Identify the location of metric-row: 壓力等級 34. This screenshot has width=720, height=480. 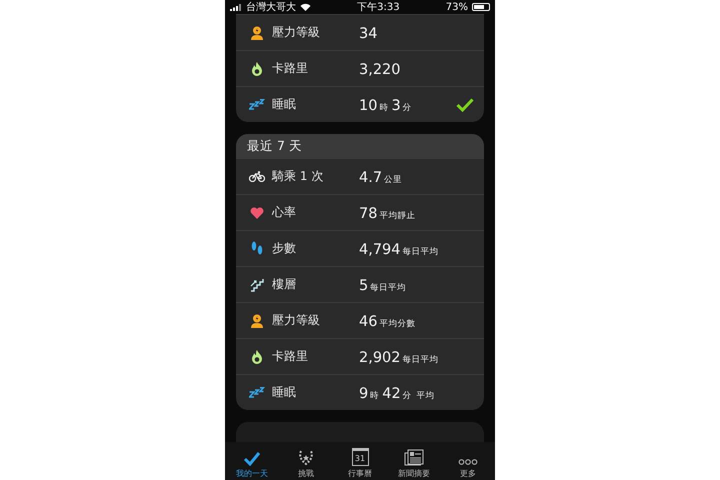
(360, 32).